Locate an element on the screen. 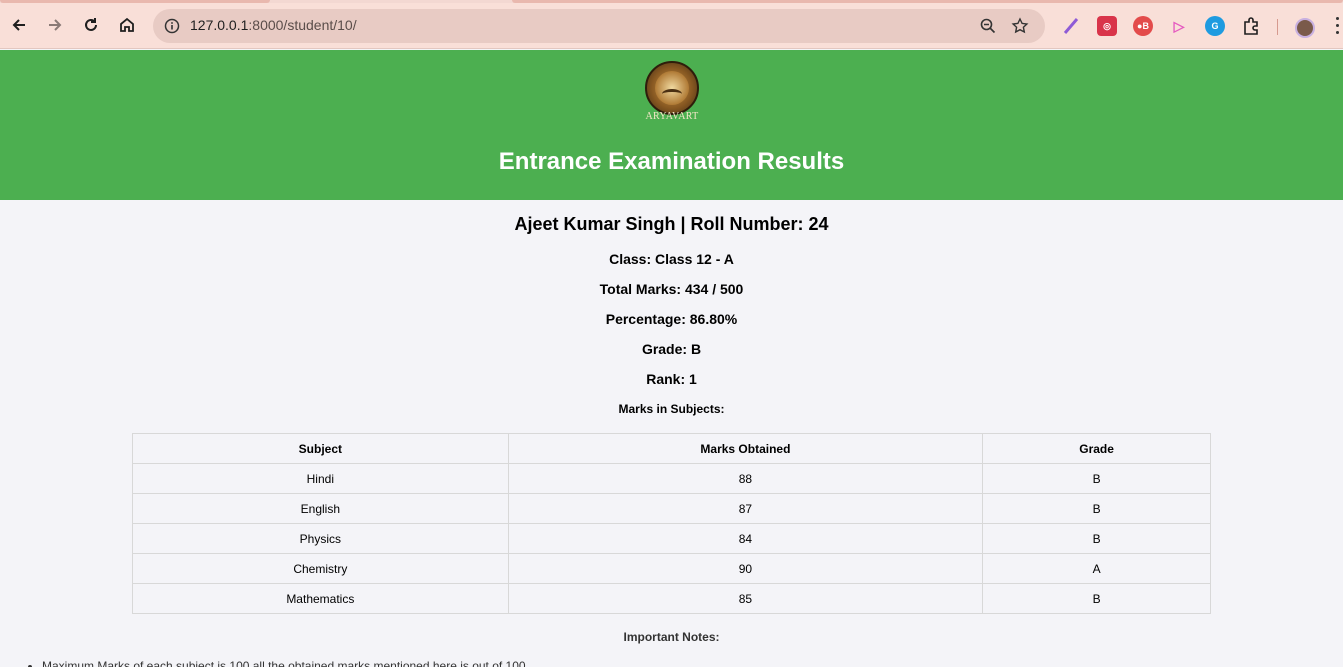 The height and width of the screenshot is (667, 1343). extension-blue-icon: G is located at coordinates (1215, 26).